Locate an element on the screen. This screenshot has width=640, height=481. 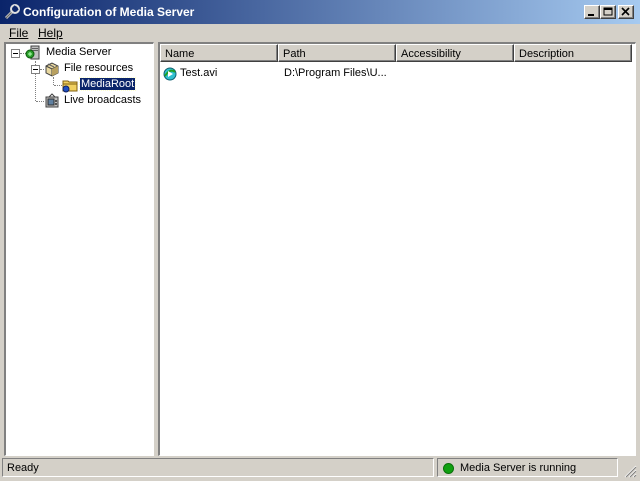
menu-help: Help is located at coordinates (50, 33).